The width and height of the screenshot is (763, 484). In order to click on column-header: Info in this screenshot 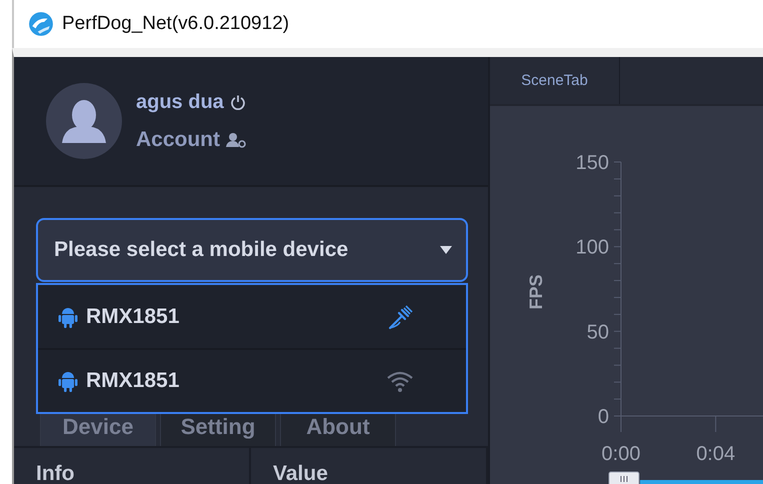, I will do `click(132, 466)`.